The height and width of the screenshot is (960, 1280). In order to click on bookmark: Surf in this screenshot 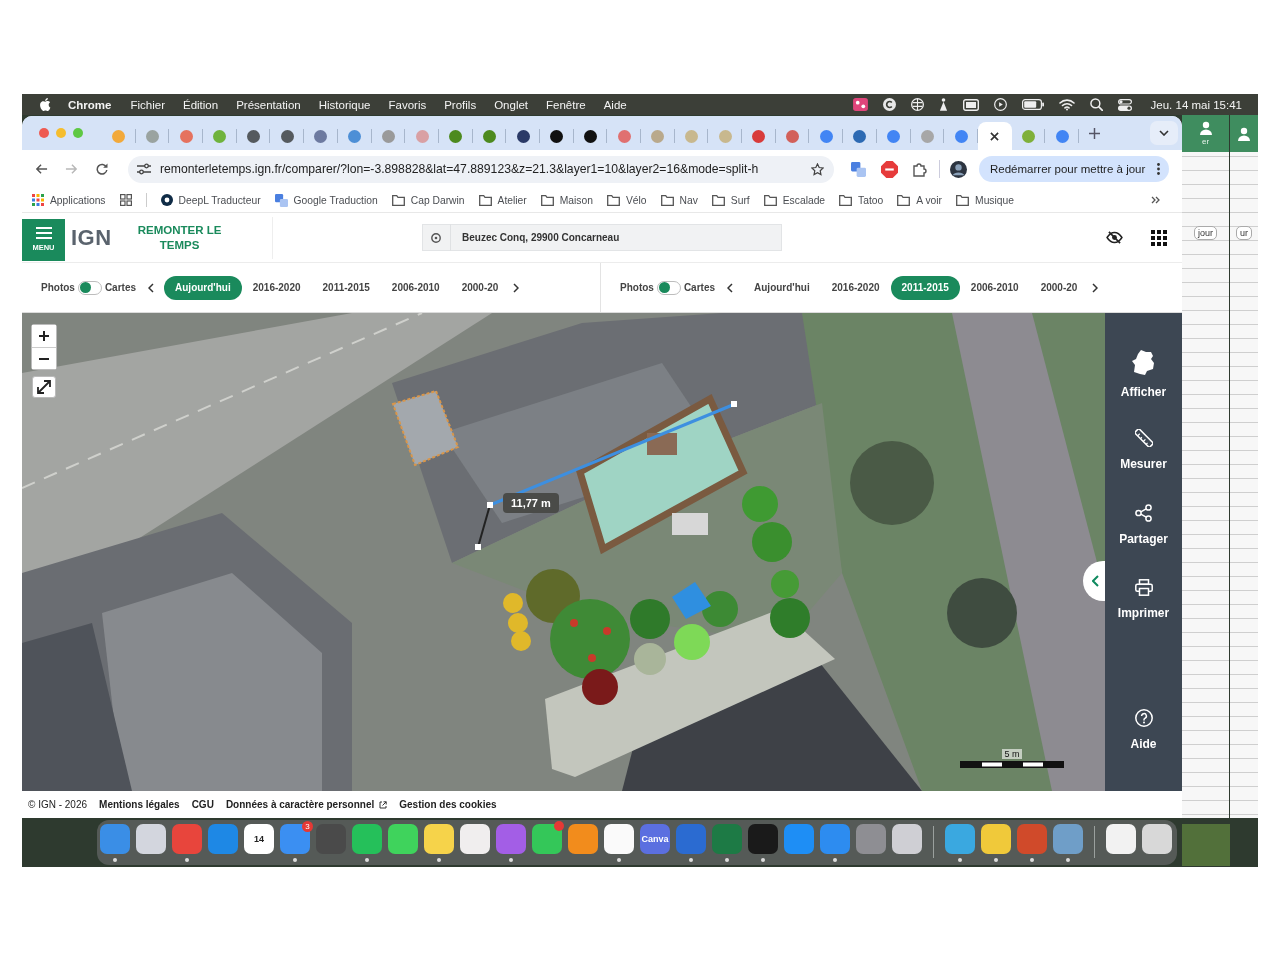, I will do `click(730, 200)`.